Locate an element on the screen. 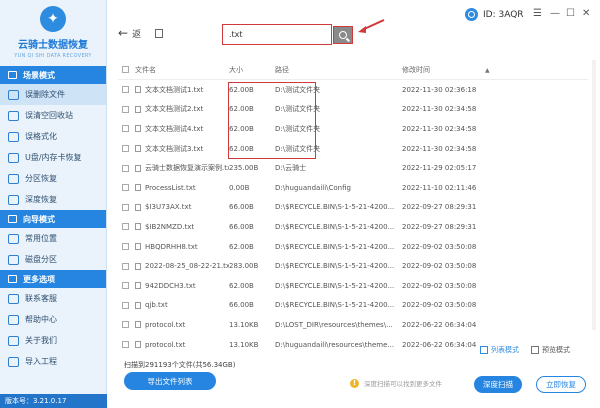  file-name: 942DDCH3.txt is located at coordinates (170, 285).